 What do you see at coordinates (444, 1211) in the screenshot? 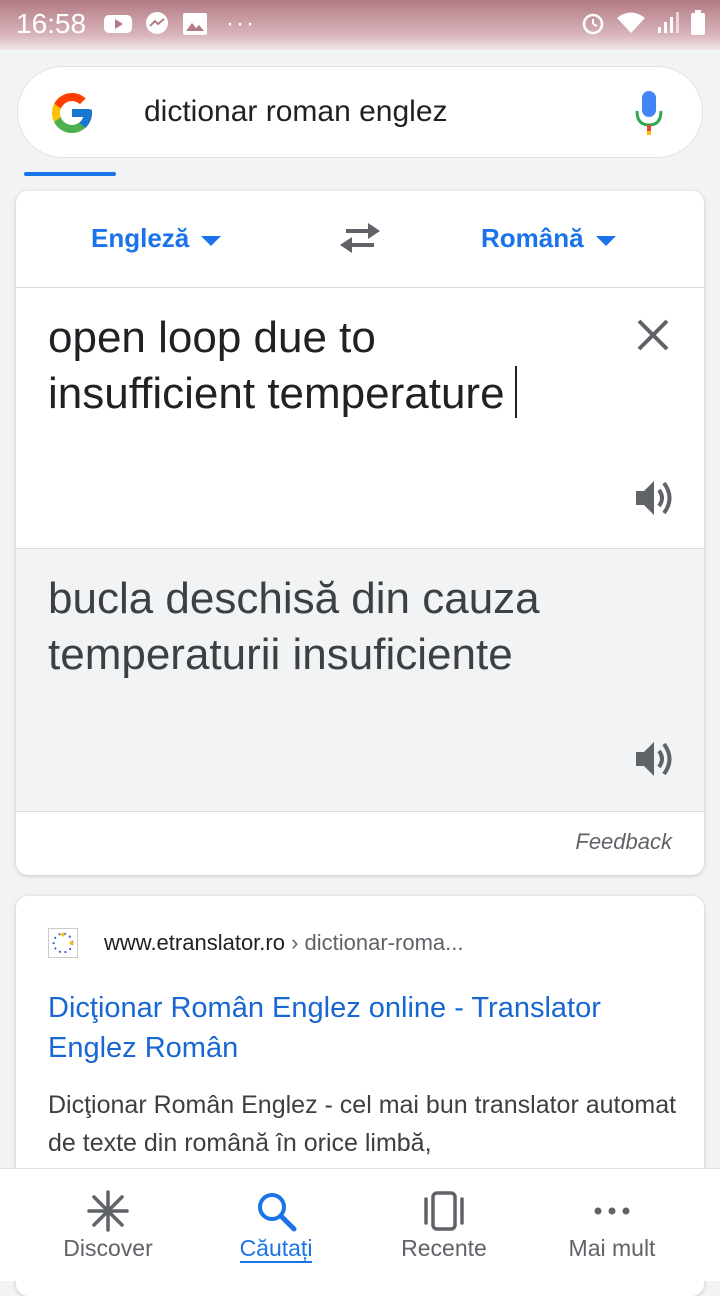
I see `recent-cards-icon` at bounding box center [444, 1211].